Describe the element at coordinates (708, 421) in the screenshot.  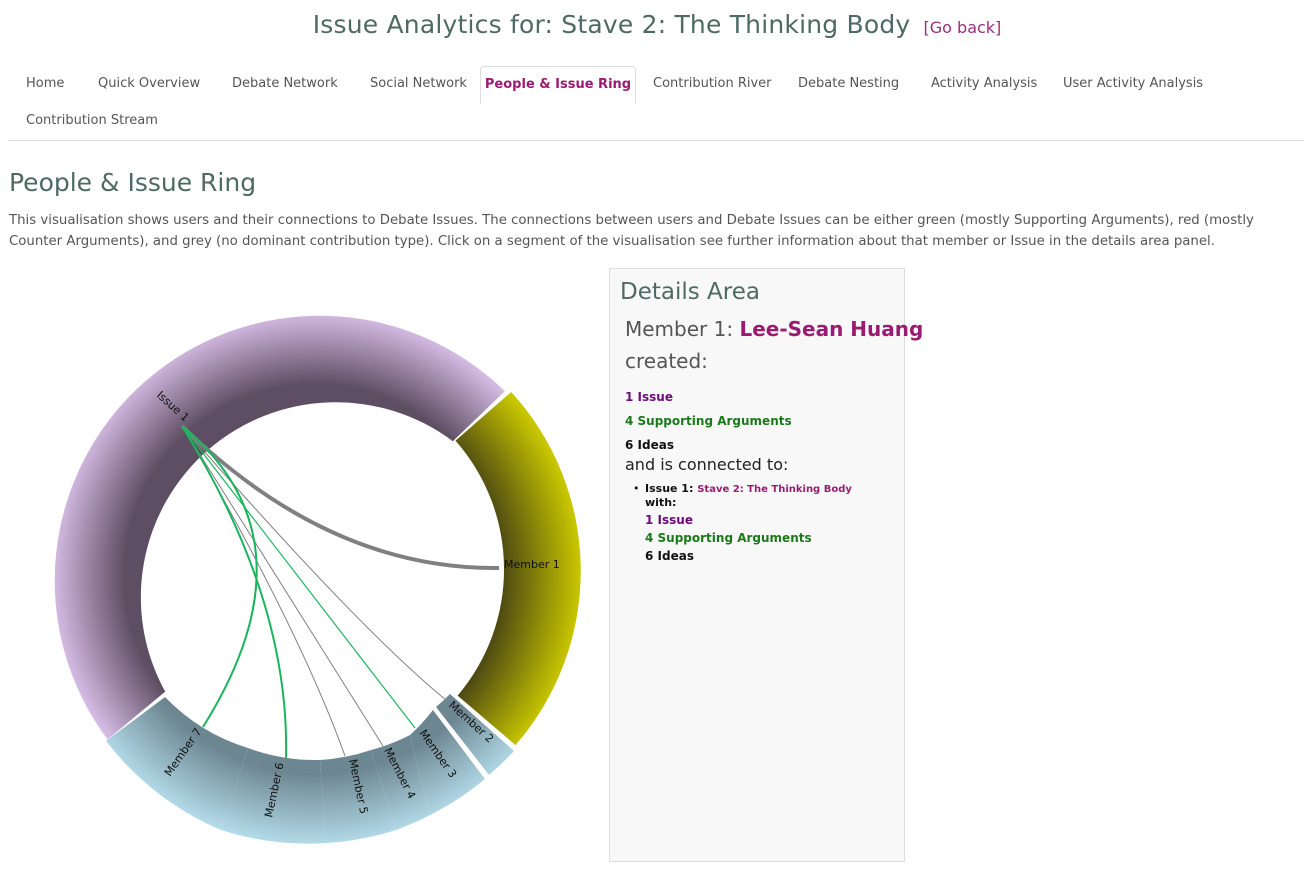
I see `created-supporting-arguments: 4 Supporting Arguments` at that location.